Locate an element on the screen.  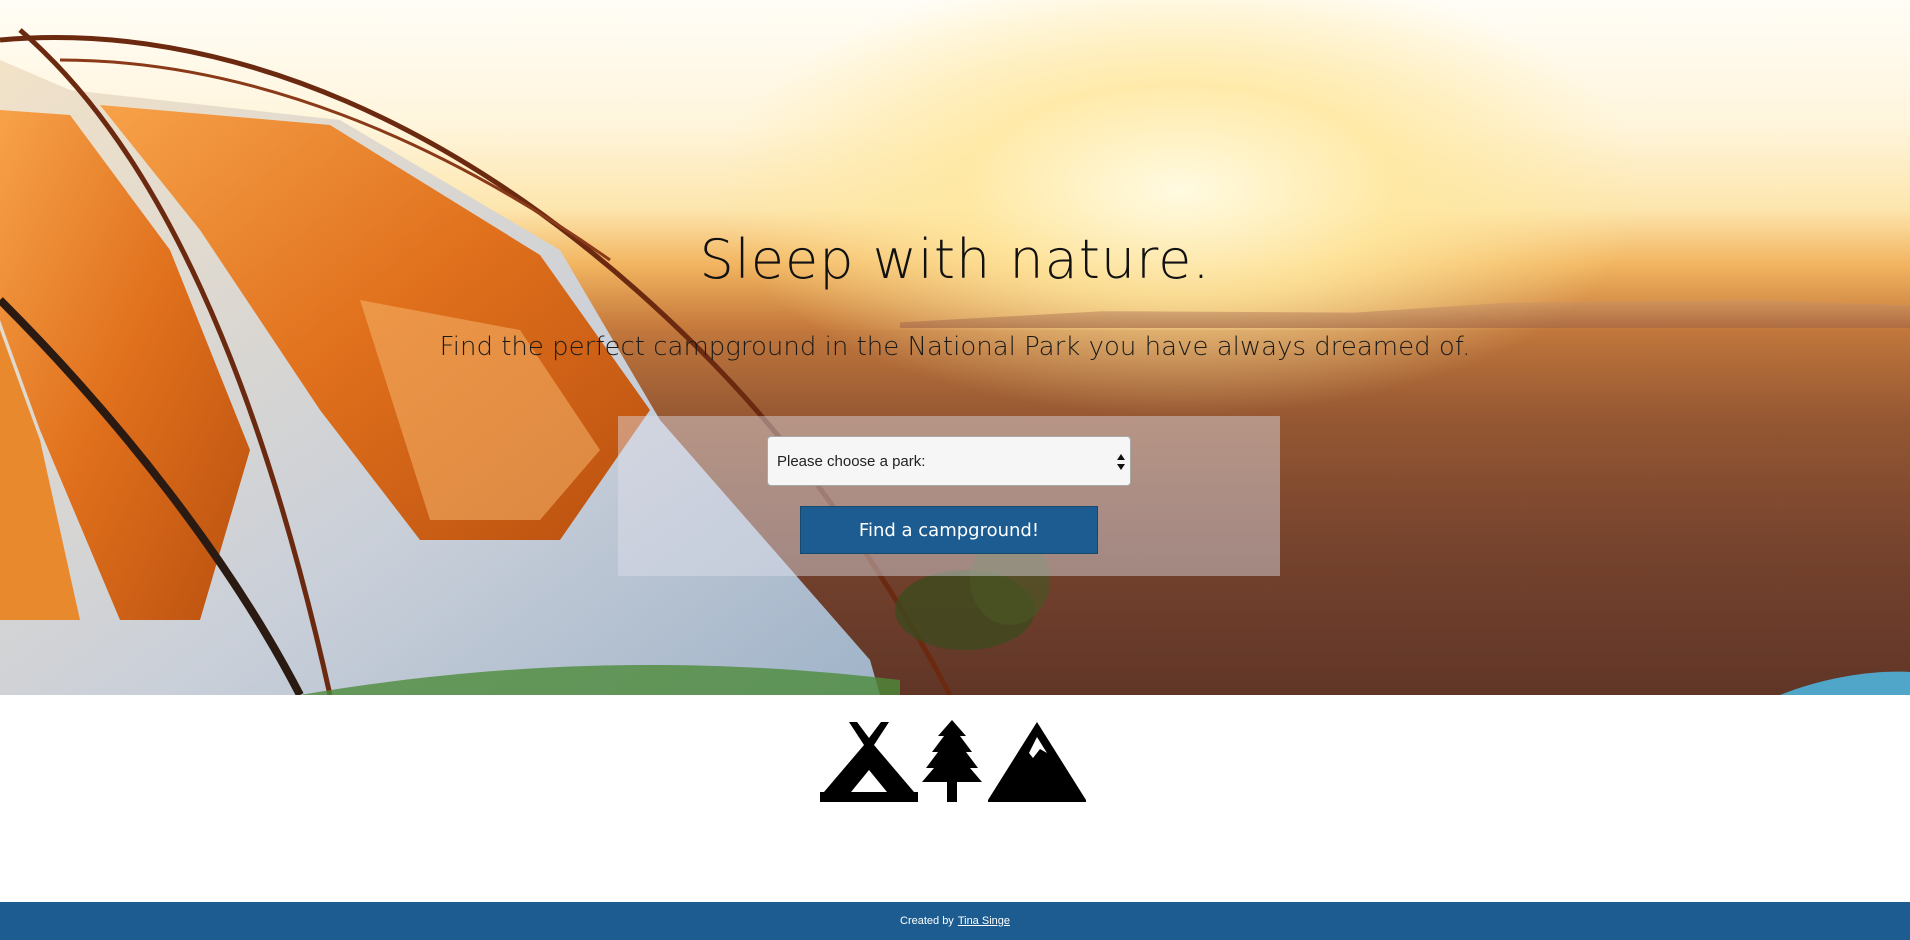
footer-credit-text: Created by is located at coordinates (927, 921).